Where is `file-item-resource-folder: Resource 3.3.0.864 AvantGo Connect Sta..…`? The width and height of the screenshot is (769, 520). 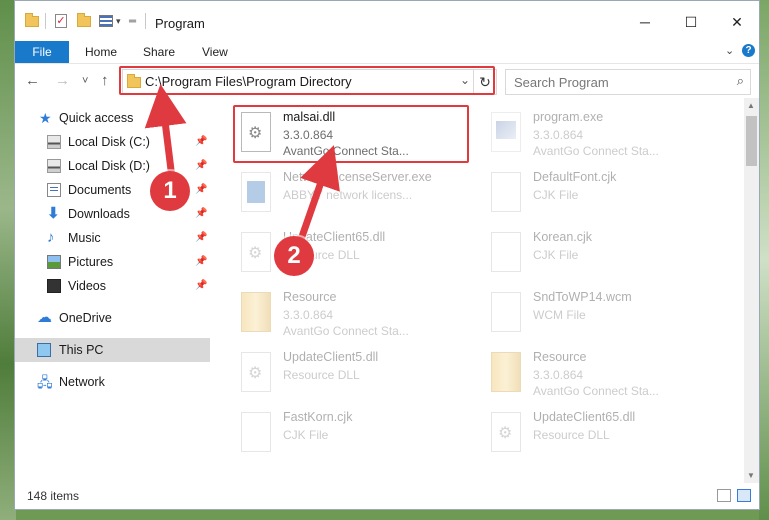
file-item-resource-folder: Resource 3.3.0.864 AvantGo Connect Sta..… is located at coordinates (355, 314).